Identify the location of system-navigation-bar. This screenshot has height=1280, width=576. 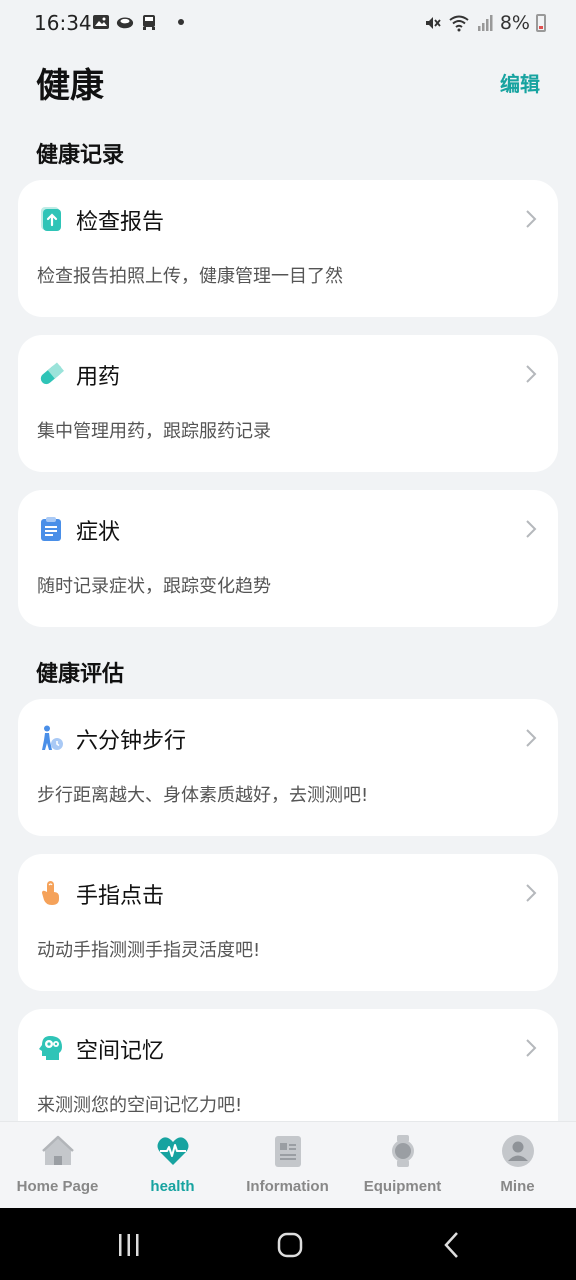
(288, 1244).